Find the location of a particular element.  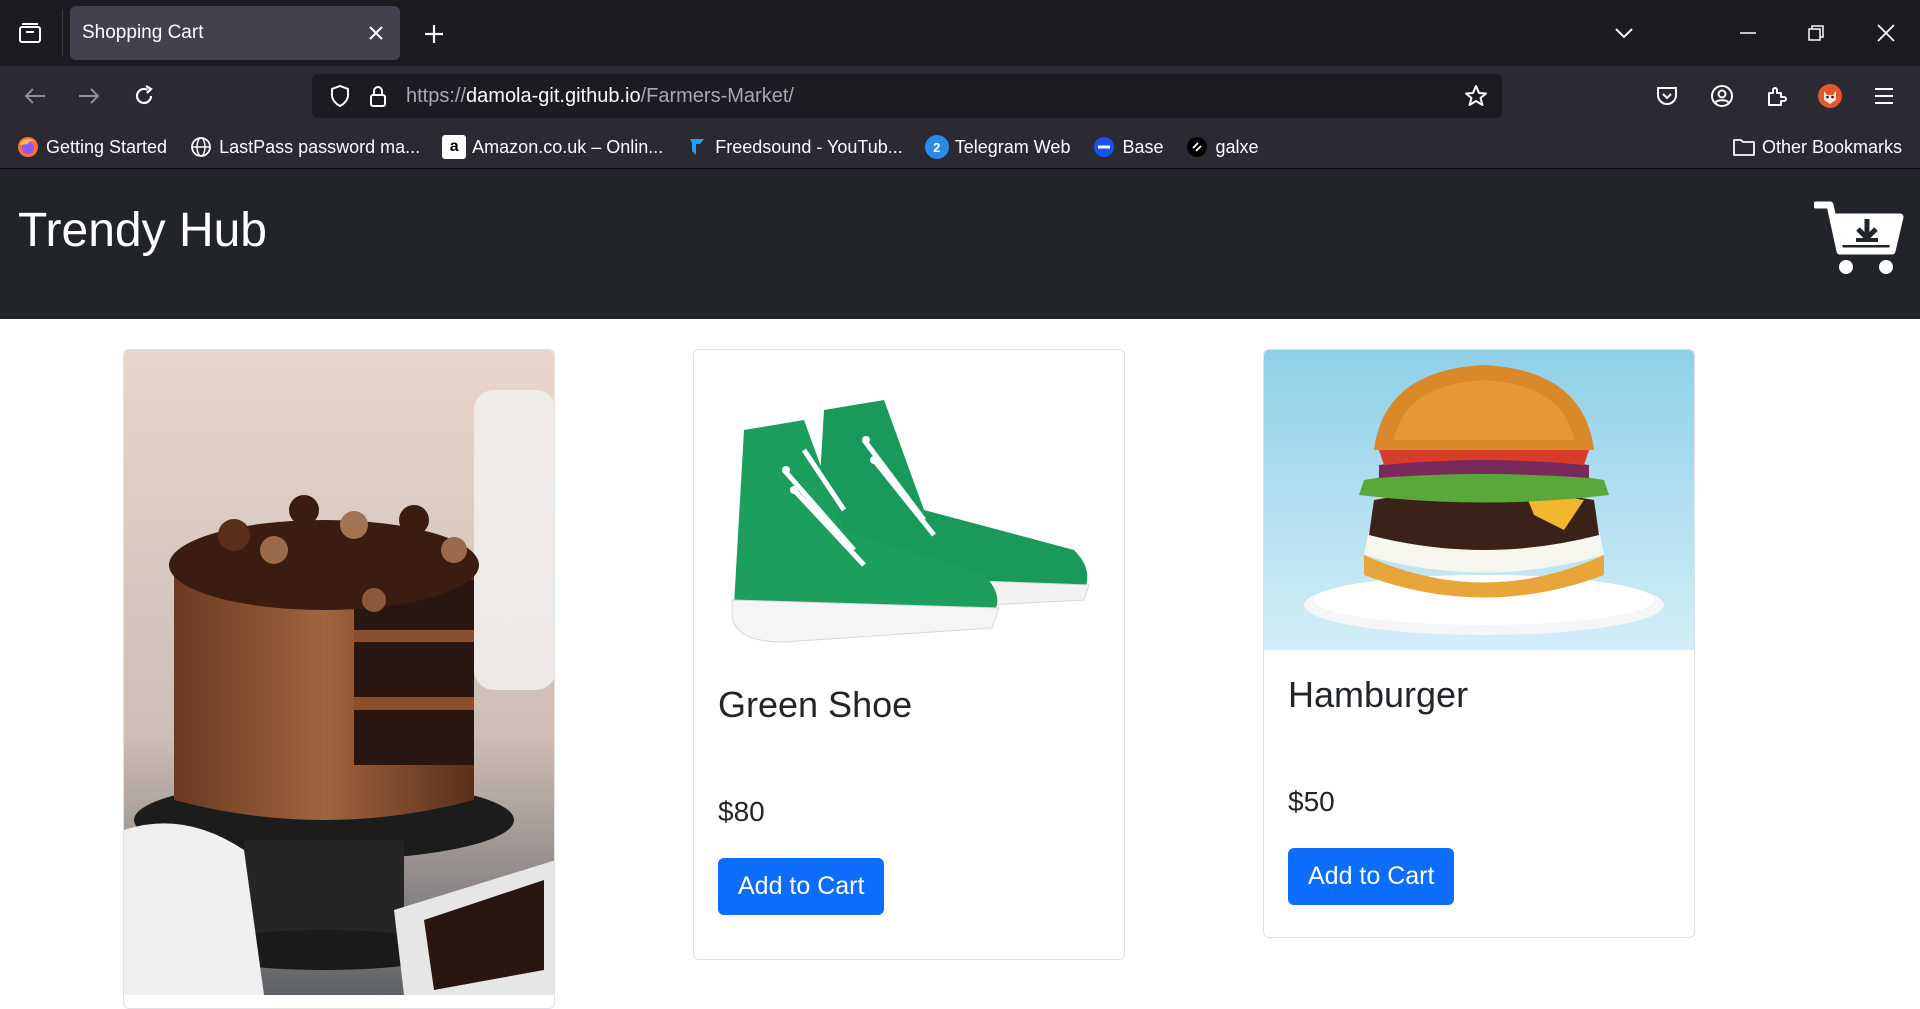

account-button is located at coordinates (1722, 96).